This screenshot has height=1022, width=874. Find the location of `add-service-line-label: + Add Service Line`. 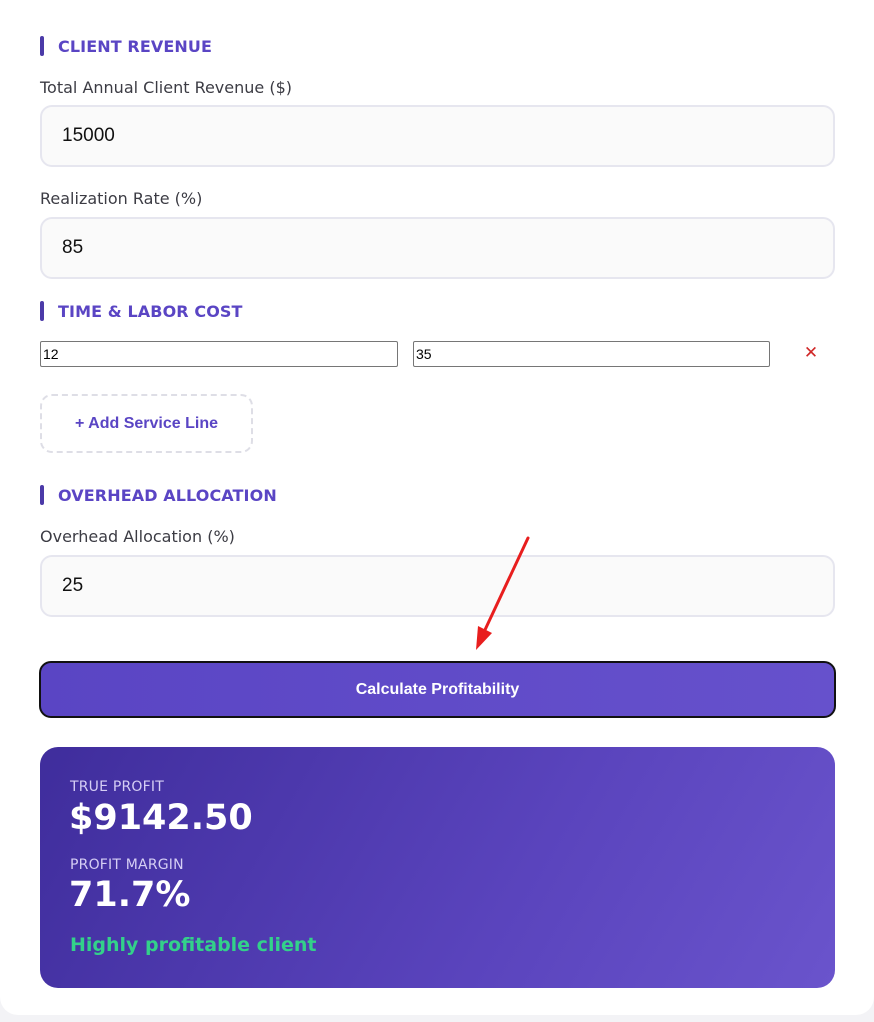

add-service-line-label: + Add Service Line is located at coordinates (146, 423).